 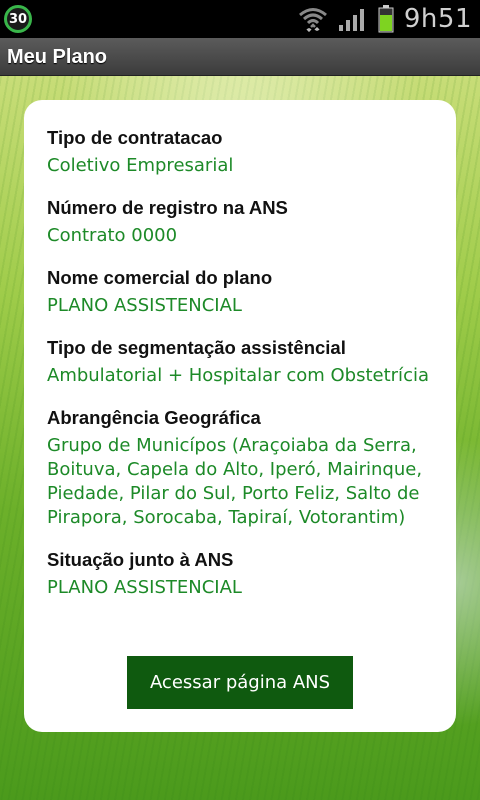 I want to click on field-value: Coletivo Empresarial, so click(x=140, y=165).